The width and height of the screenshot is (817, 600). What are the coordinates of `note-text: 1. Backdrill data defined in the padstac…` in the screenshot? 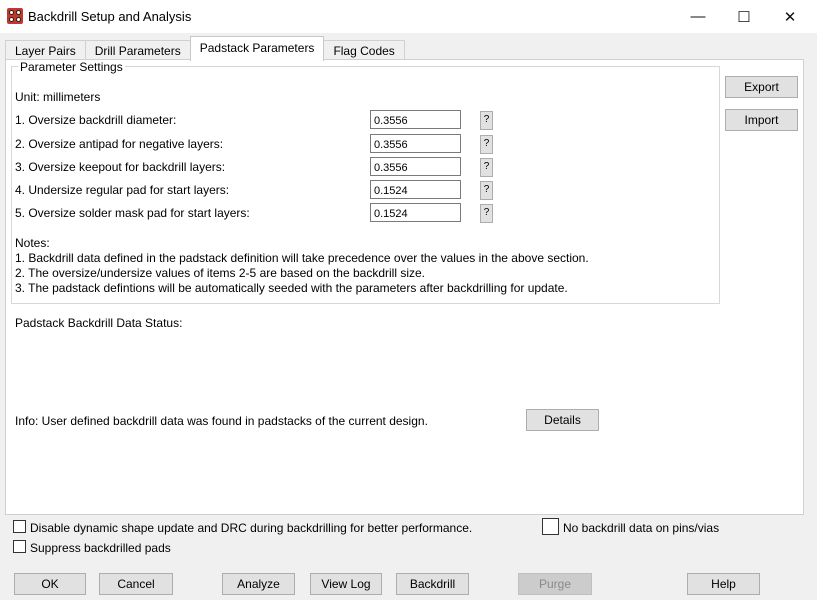 It's located at (302, 258).